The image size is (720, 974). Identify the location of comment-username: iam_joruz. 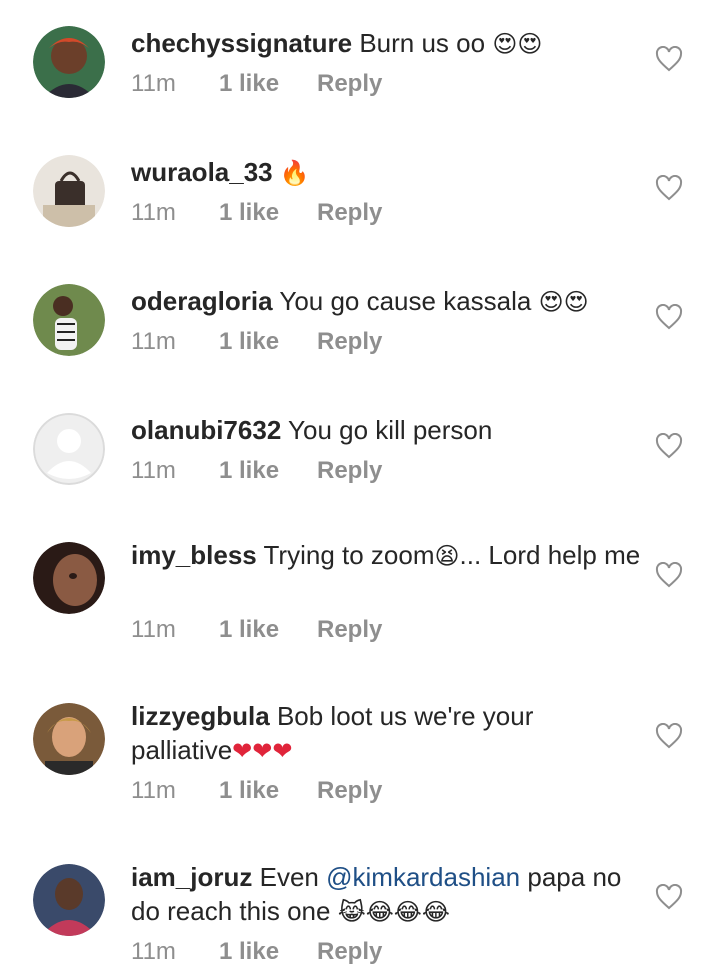
(191, 877).